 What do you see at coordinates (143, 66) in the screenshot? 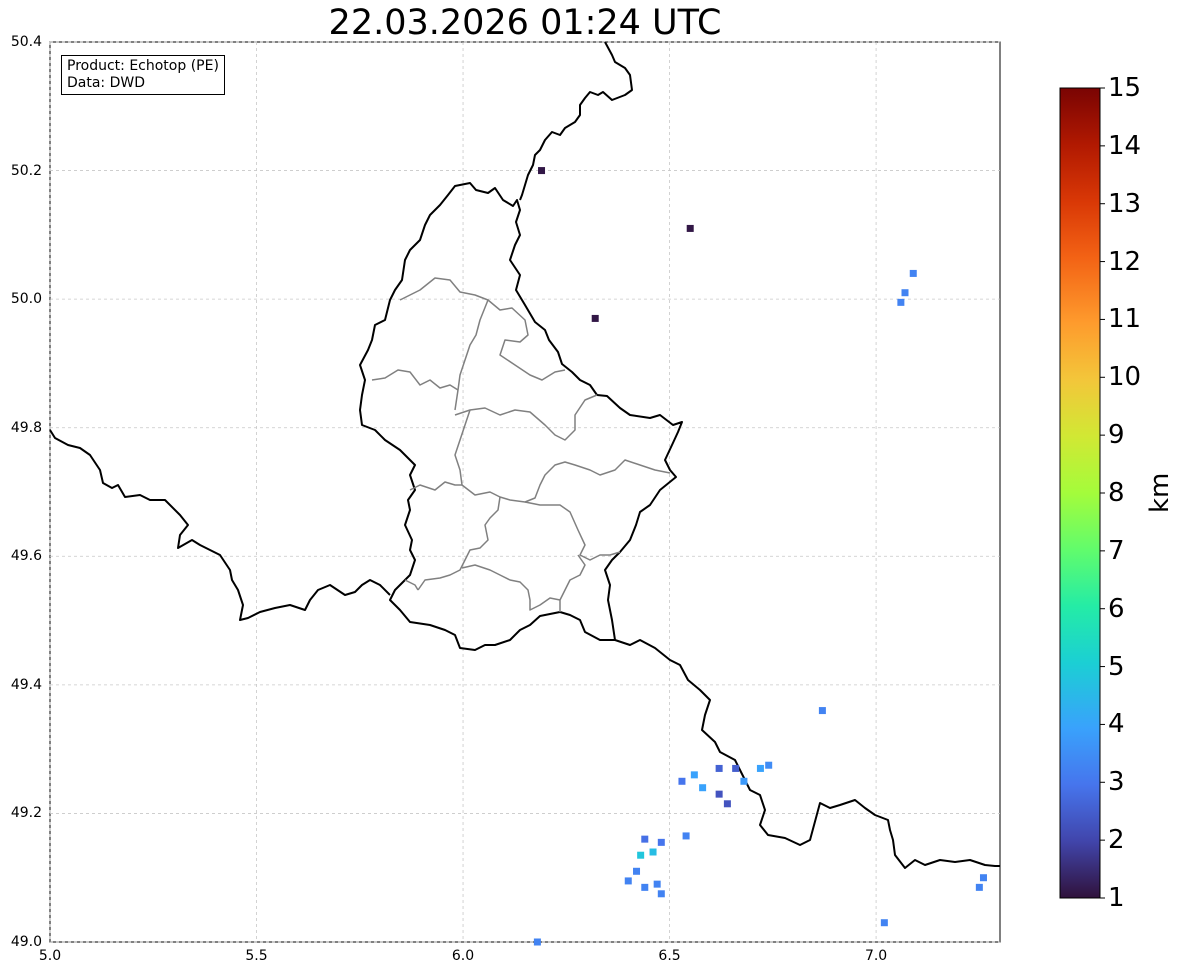
I see `product-label: Product: Echotop (PE)` at bounding box center [143, 66].